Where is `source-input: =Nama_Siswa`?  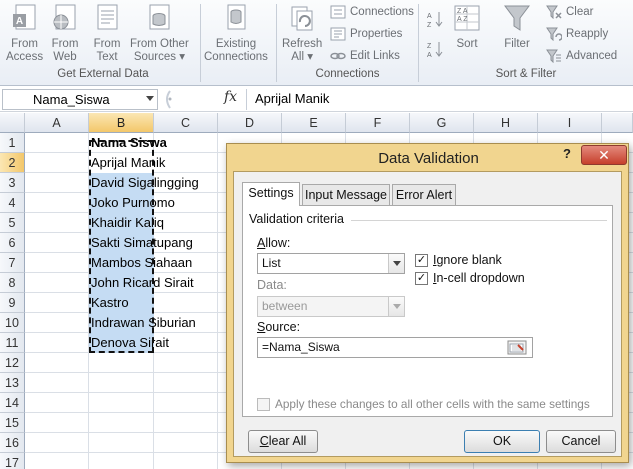
source-input: =Nama_Siswa is located at coordinates (395, 347).